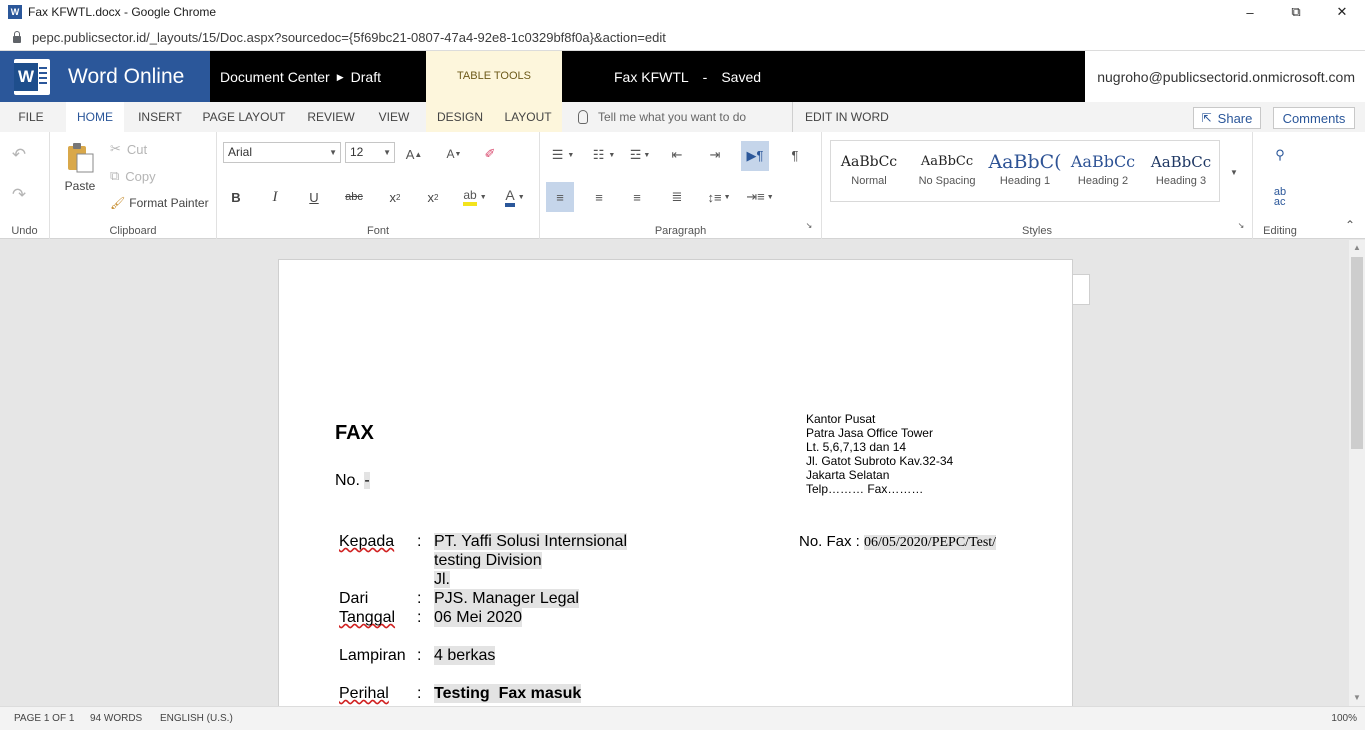 The image size is (1365, 730). Describe the element at coordinates (275, 77) in the screenshot. I see `breadcrumb-document-center: Document Center` at that location.